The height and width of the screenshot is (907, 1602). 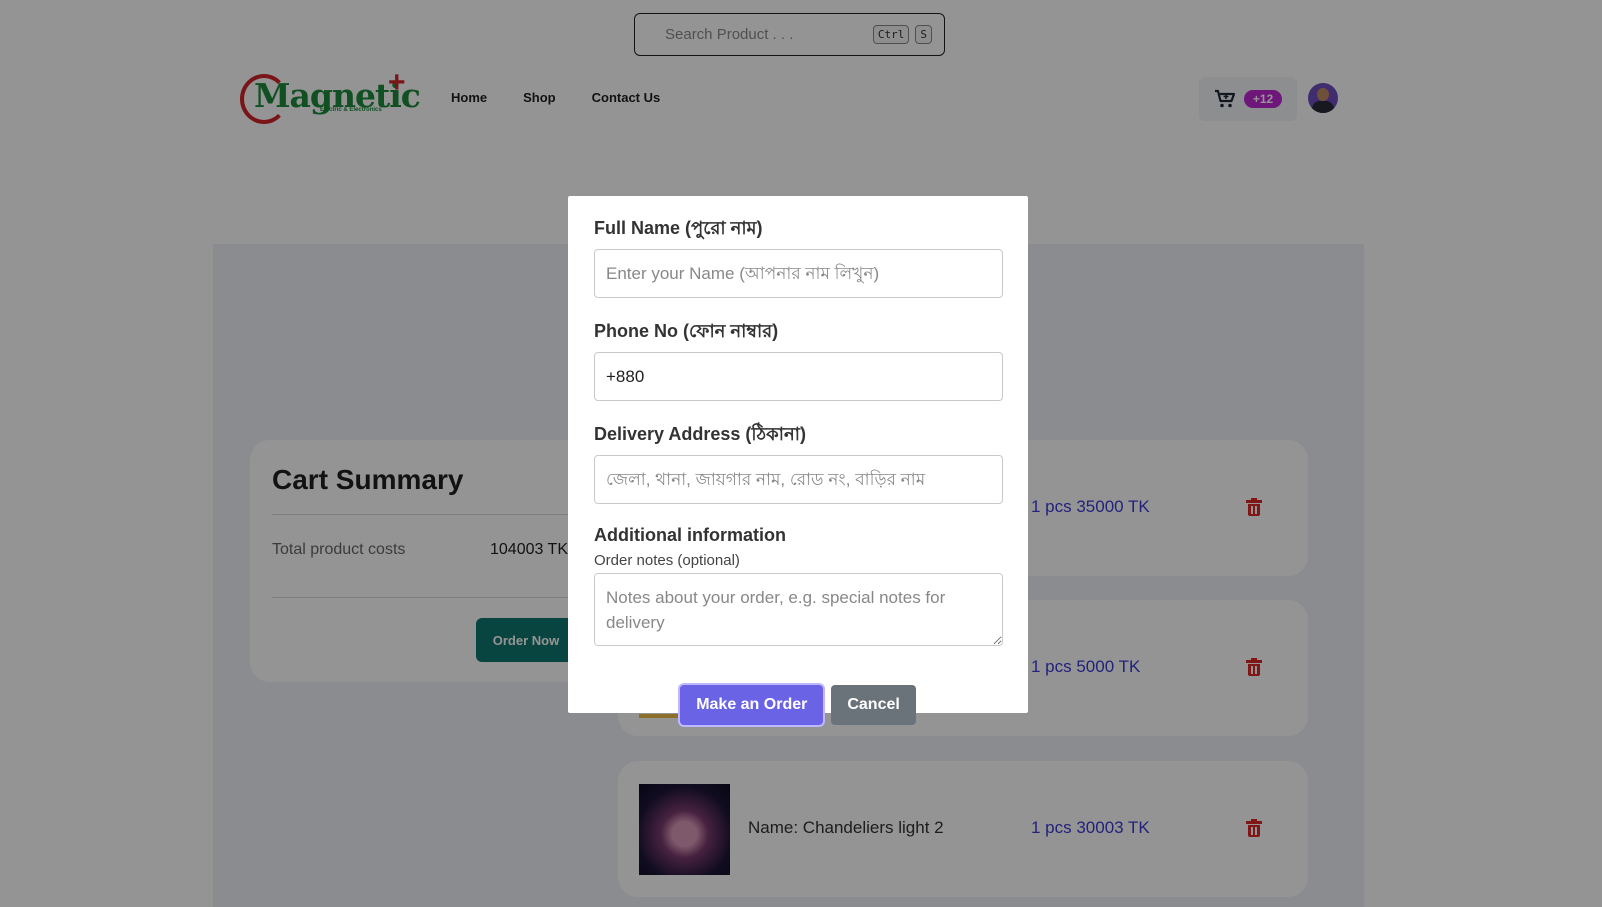 I want to click on phone-label: Phone No (ফোন নাম্বার), so click(x=686, y=331).